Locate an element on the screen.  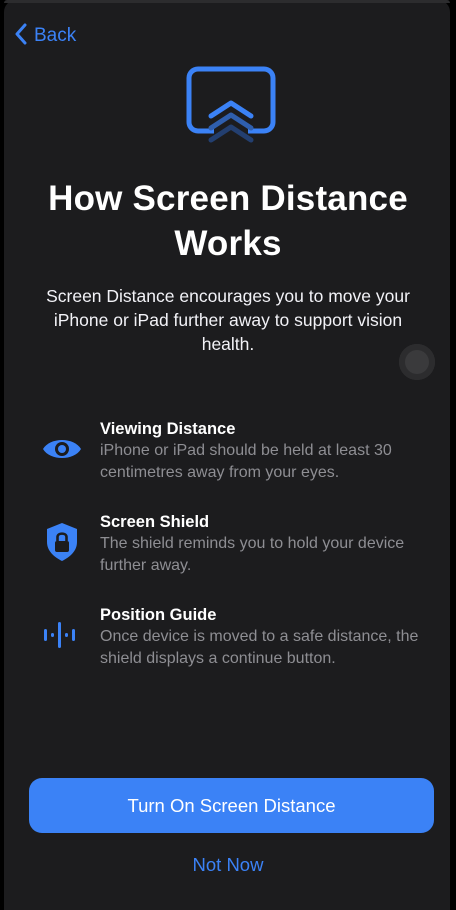
waveform-icon is located at coordinates (62, 635).